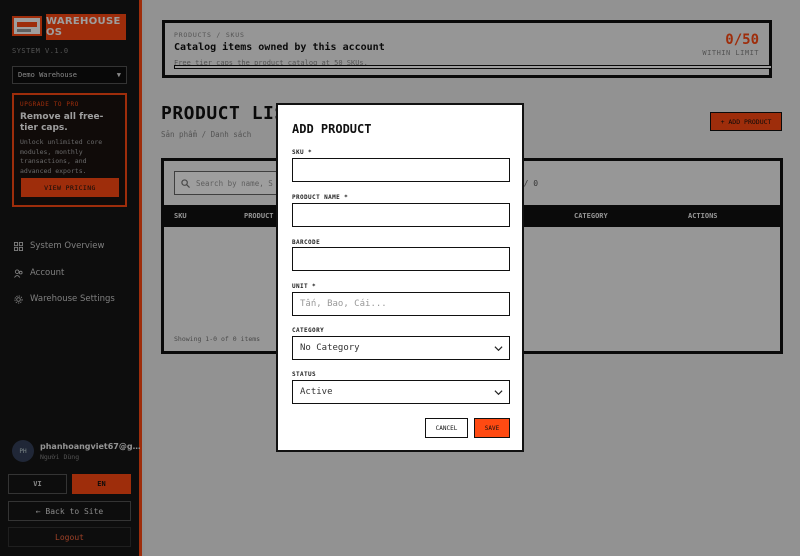  What do you see at coordinates (330, 348) in the screenshot?
I see `category-select-value: No Category` at bounding box center [330, 348].